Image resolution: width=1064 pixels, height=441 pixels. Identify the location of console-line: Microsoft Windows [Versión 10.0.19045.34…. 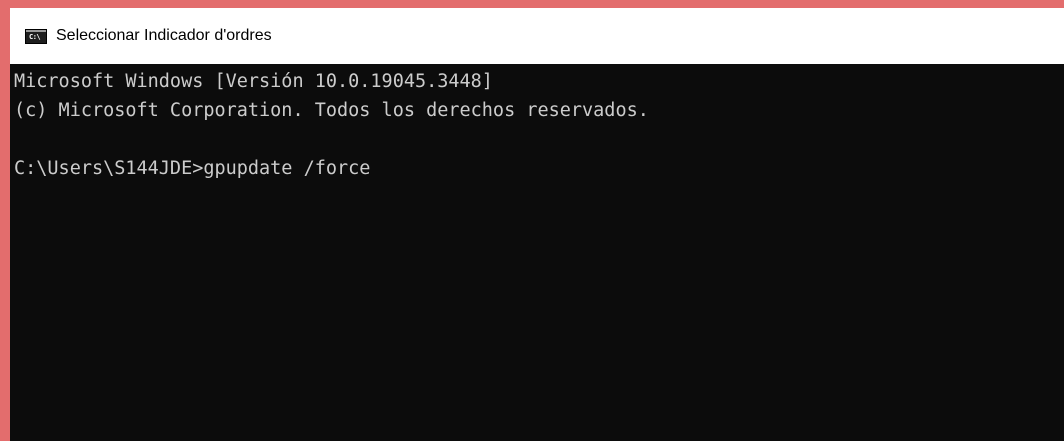
(253, 81).